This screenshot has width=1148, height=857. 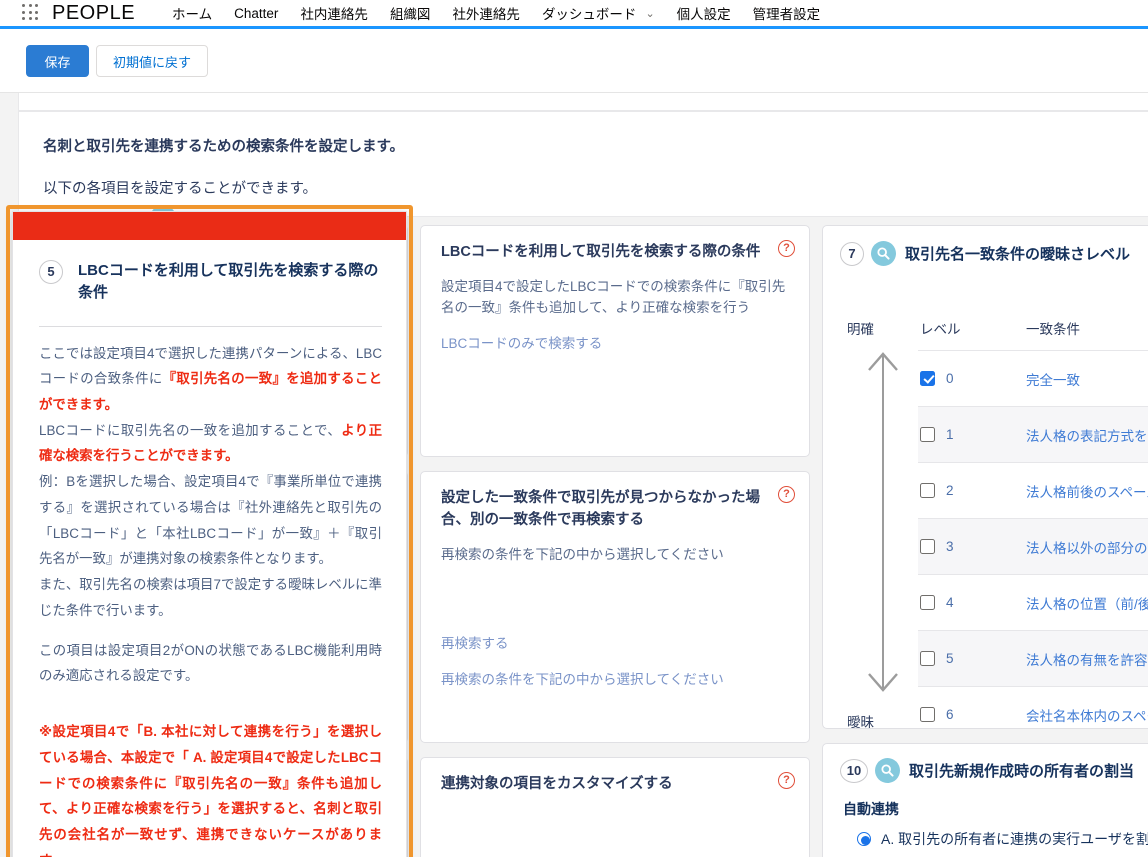 I want to click on table-row: 3 法人格以外の部分の全/半角, so click(x=1033, y=546).